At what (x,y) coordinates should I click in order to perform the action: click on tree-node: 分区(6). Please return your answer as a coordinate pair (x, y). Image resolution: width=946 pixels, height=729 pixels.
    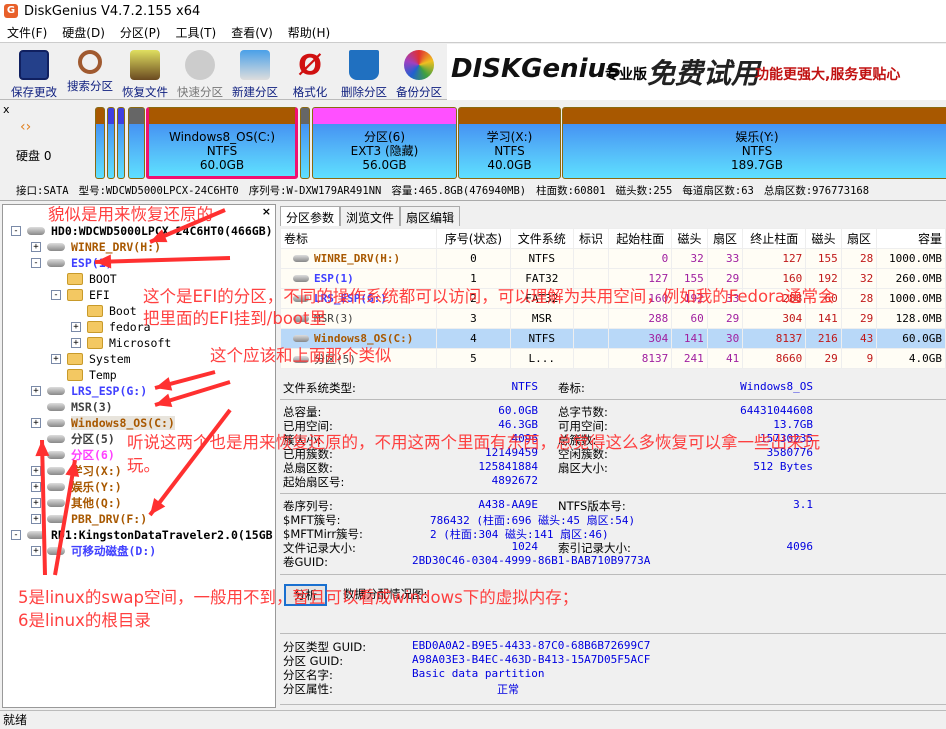
    Looking at the image, I should click on (73, 455).